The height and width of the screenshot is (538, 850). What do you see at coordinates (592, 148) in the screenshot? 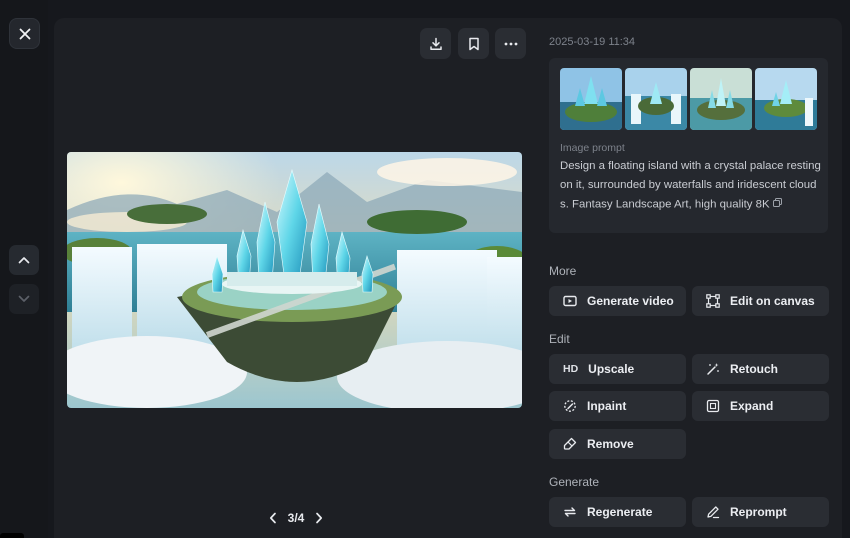
I see `prompt-label: Image prompt` at bounding box center [592, 148].